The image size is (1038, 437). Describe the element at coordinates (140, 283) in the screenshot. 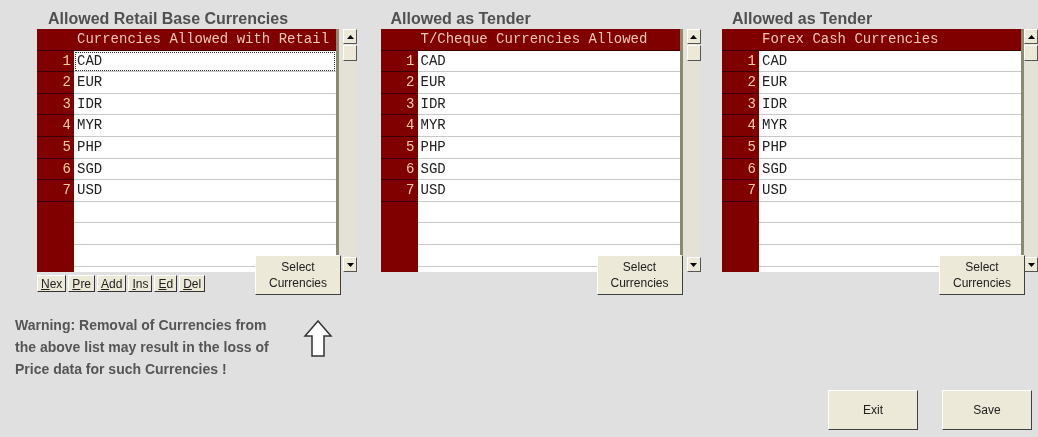

I see `nav-button: Ins` at that location.